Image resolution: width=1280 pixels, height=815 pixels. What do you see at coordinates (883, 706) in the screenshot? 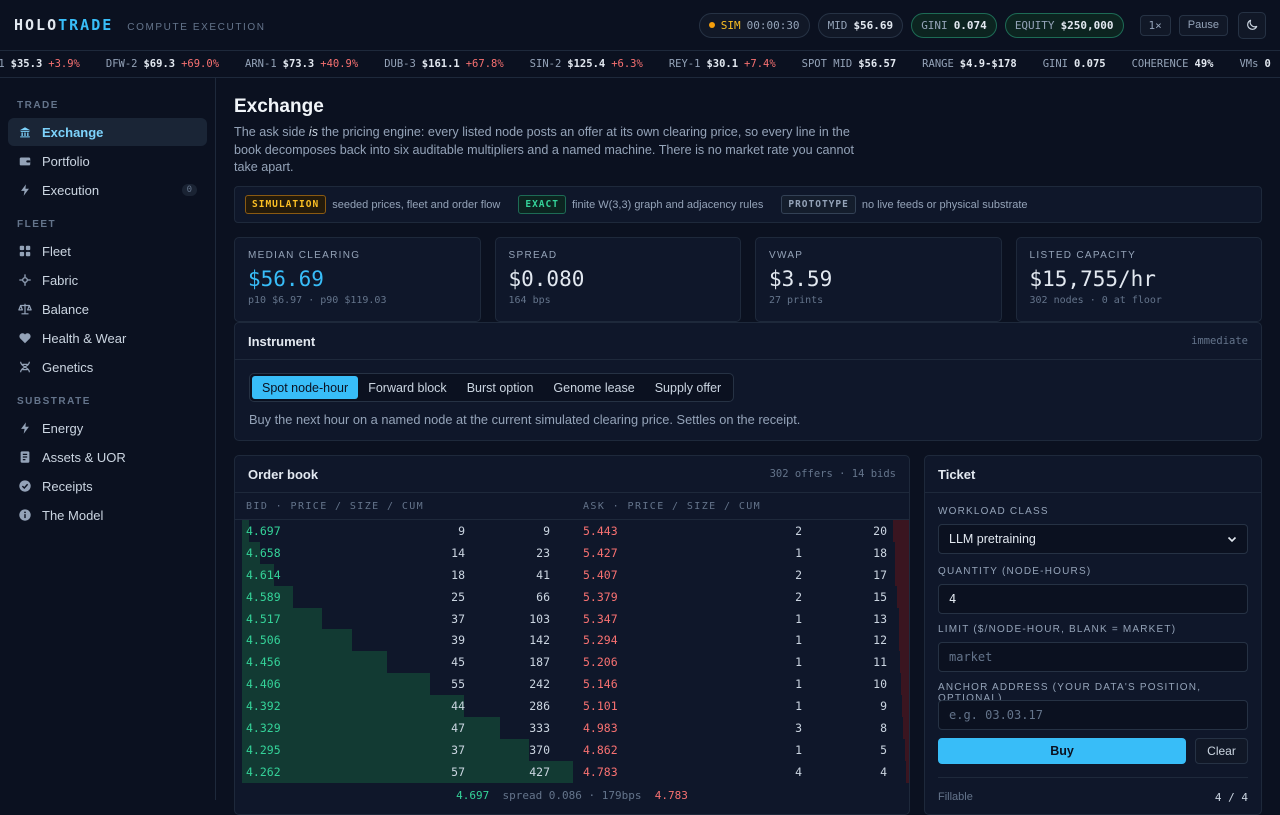
I see `ask-cum: 9` at bounding box center [883, 706].